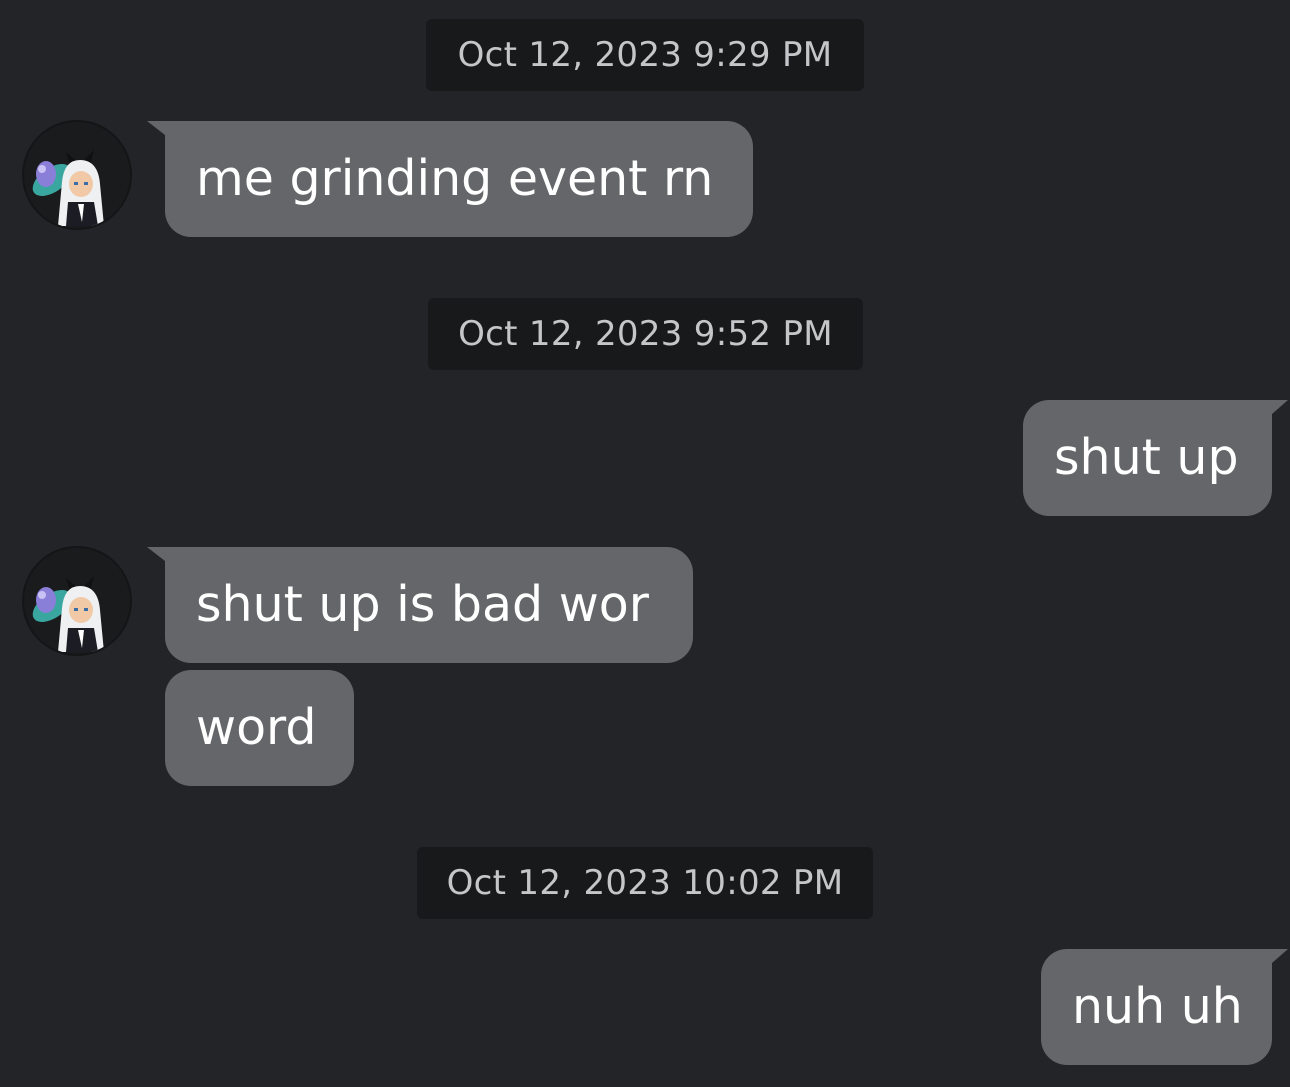 The height and width of the screenshot is (1087, 1290). I want to click on incoming-message: shut up is bad wor, so click(420, 605).